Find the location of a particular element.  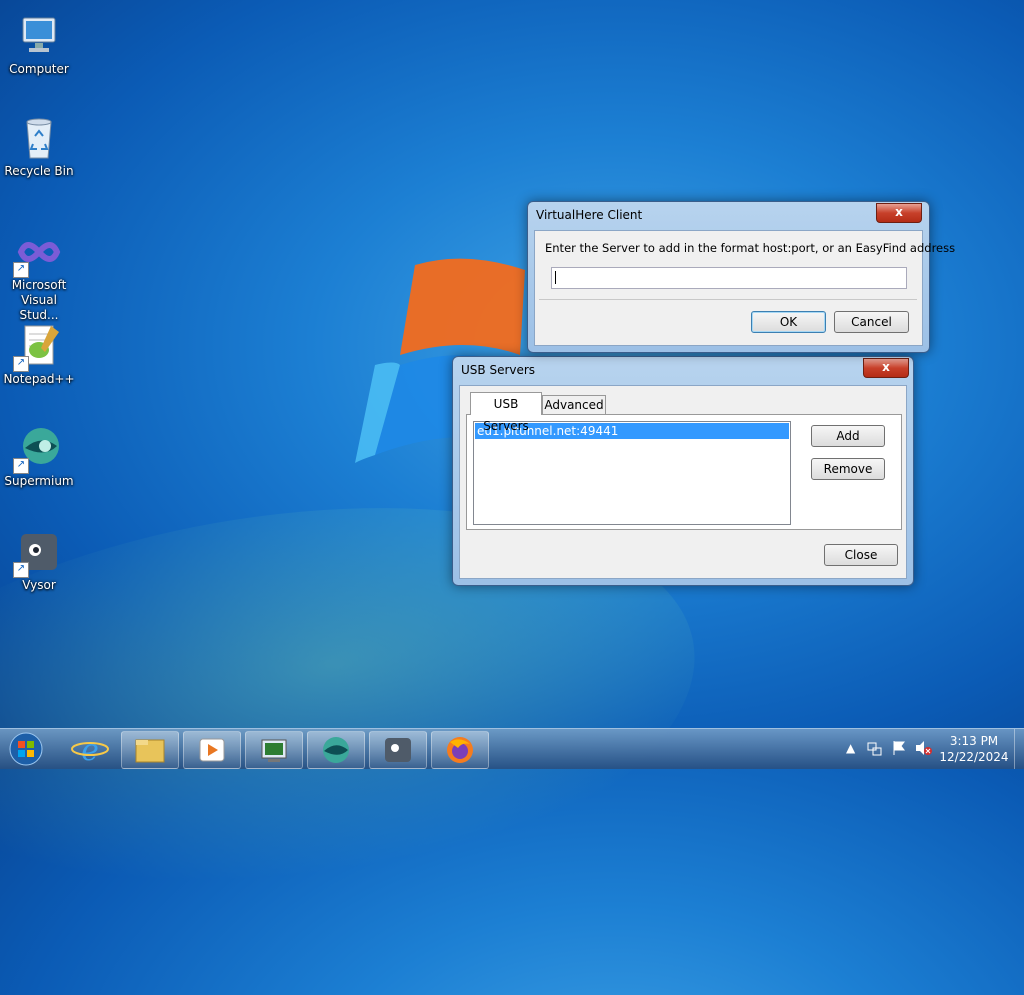

taskbar: e ▲ 3:13 PM 12/22/2024 is located at coordinates (512, 748).